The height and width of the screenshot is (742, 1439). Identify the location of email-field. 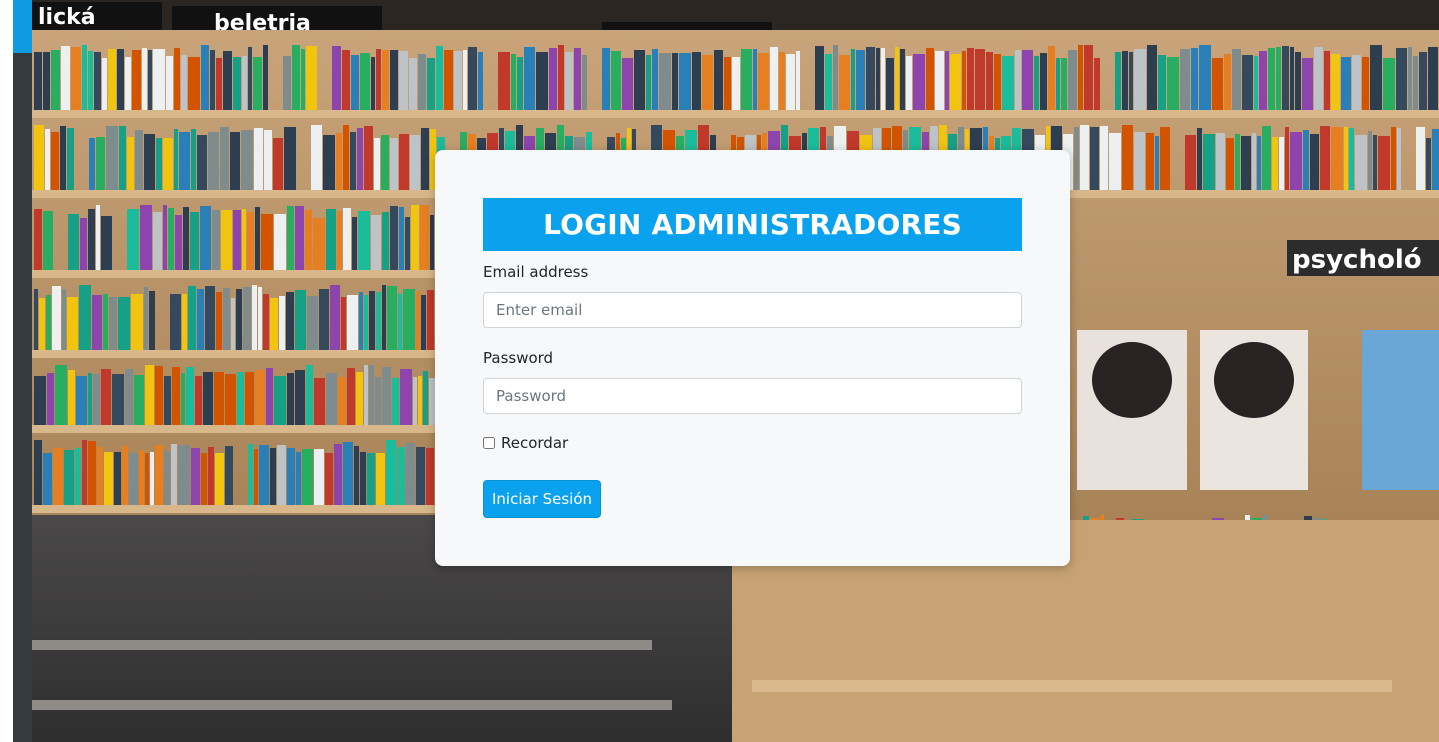
(752, 310).